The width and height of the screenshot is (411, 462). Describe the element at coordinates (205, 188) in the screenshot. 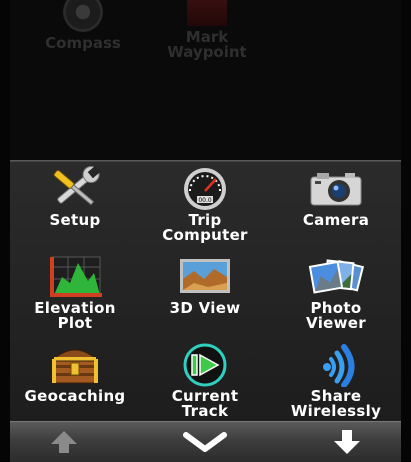

I see `speedometer-icon: 00.0` at that location.